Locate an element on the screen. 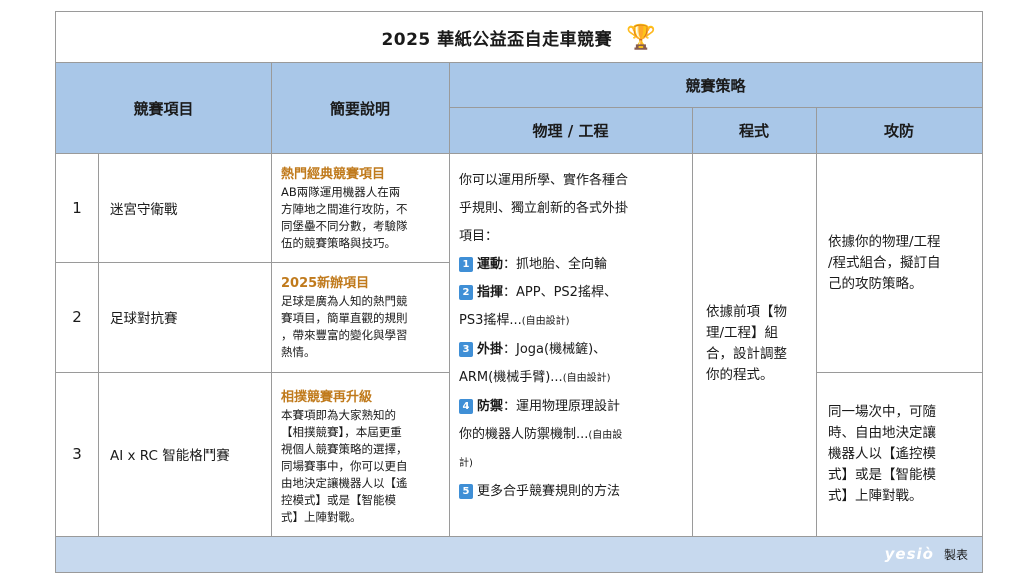 The width and height of the screenshot is (1024, 582). event-name: 迷宮守衛戰 is located at coordinates (144, 209).